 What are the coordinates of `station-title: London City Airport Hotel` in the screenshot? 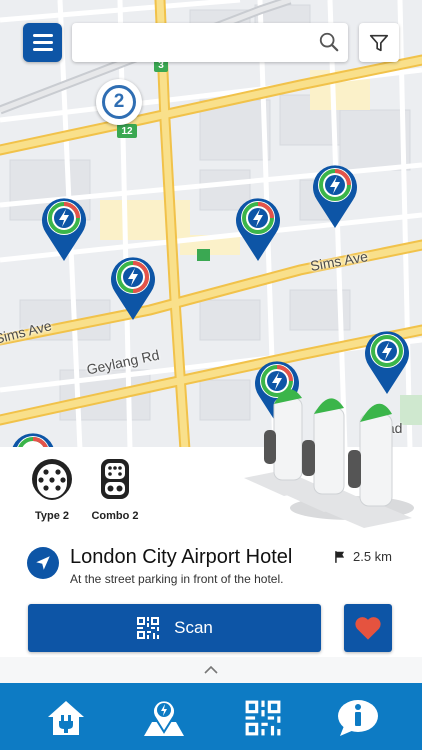 It's located at (181, 557).